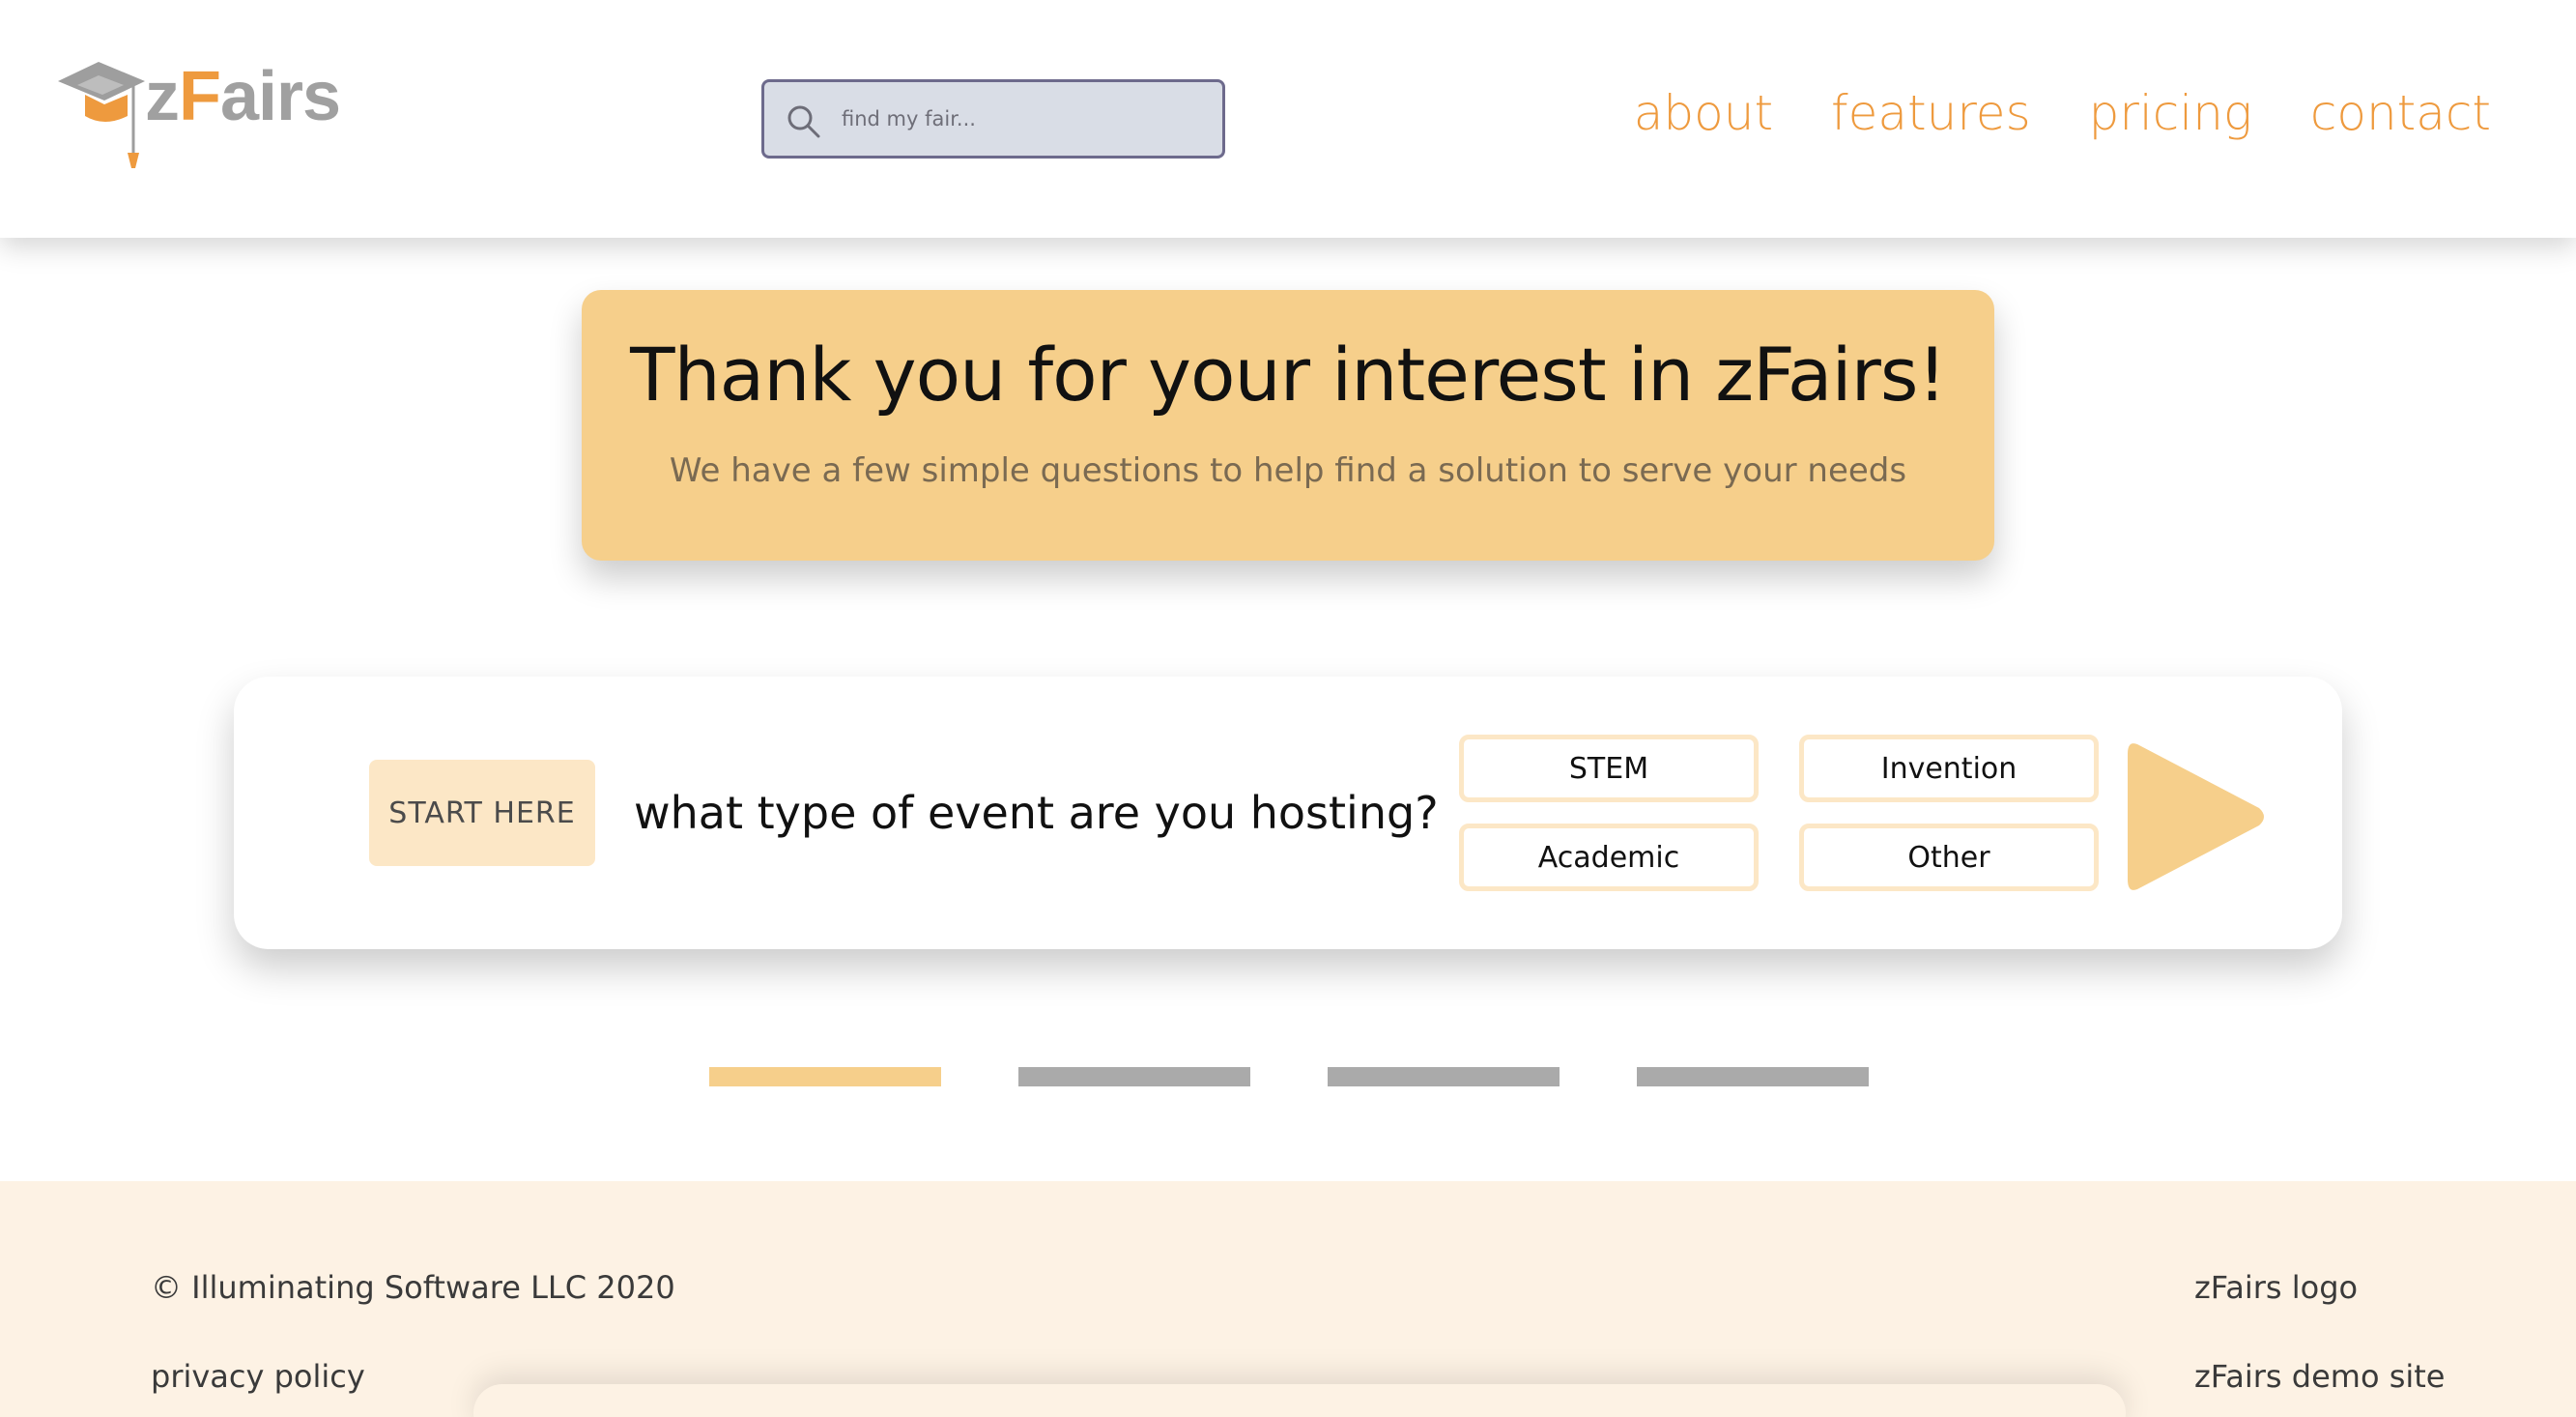 This screenshot has width=2576, height=1417. I want to click on option-invention: Invention, so click(1949, 768).